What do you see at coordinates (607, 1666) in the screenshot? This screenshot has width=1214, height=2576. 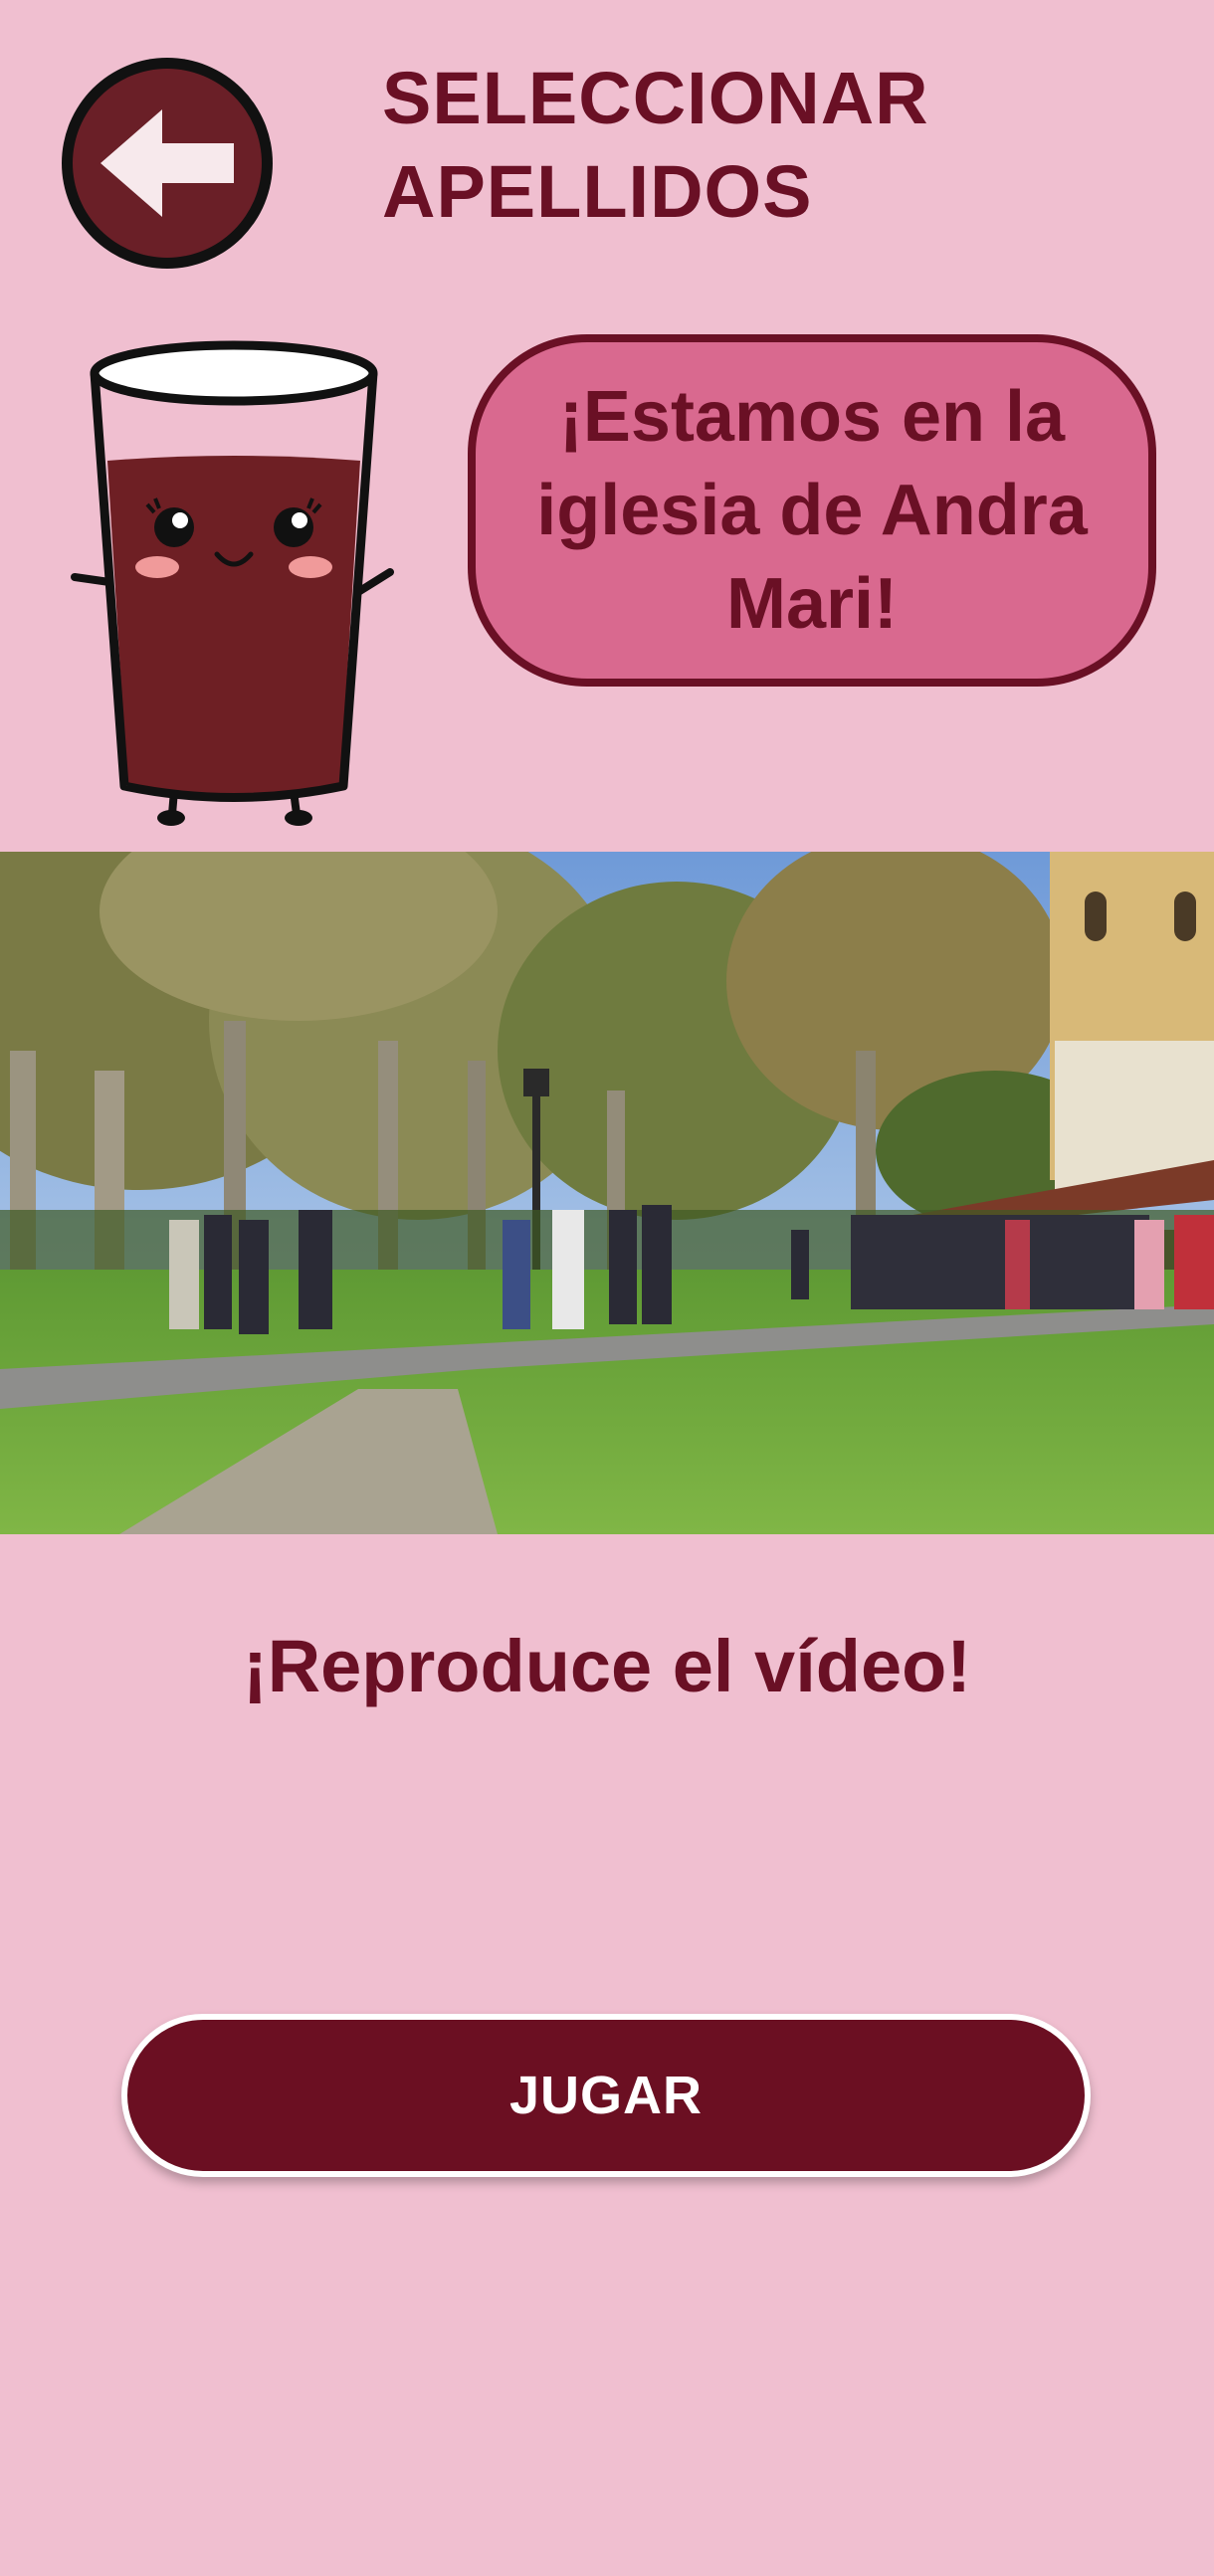 I see `instruction-text: ¡Reproduce el vídeo!` at bounding box center [607, 1666].